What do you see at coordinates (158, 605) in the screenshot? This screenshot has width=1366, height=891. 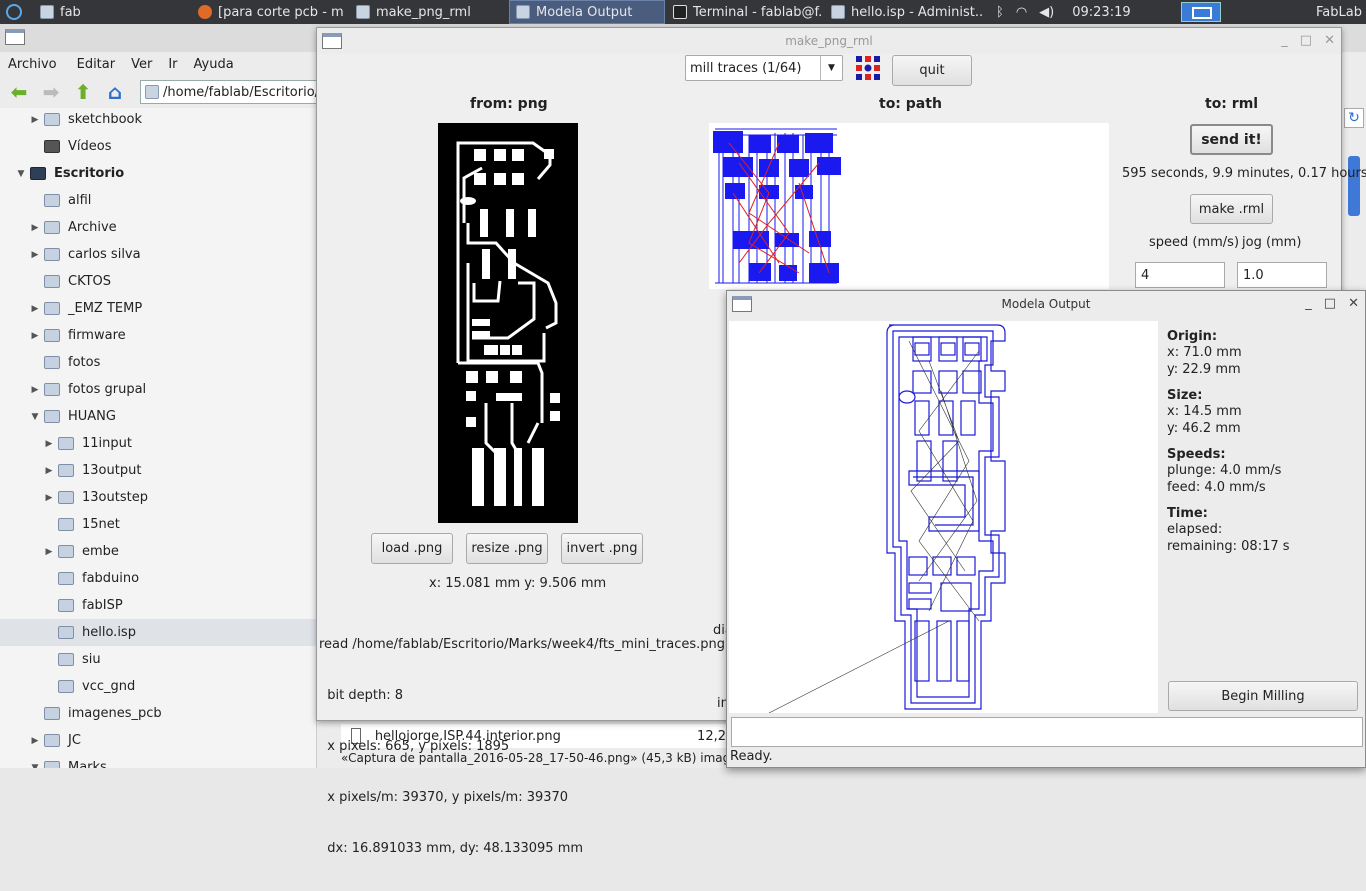 I see `folder-tree-item: fabISP` at bounding box center [158, 605].